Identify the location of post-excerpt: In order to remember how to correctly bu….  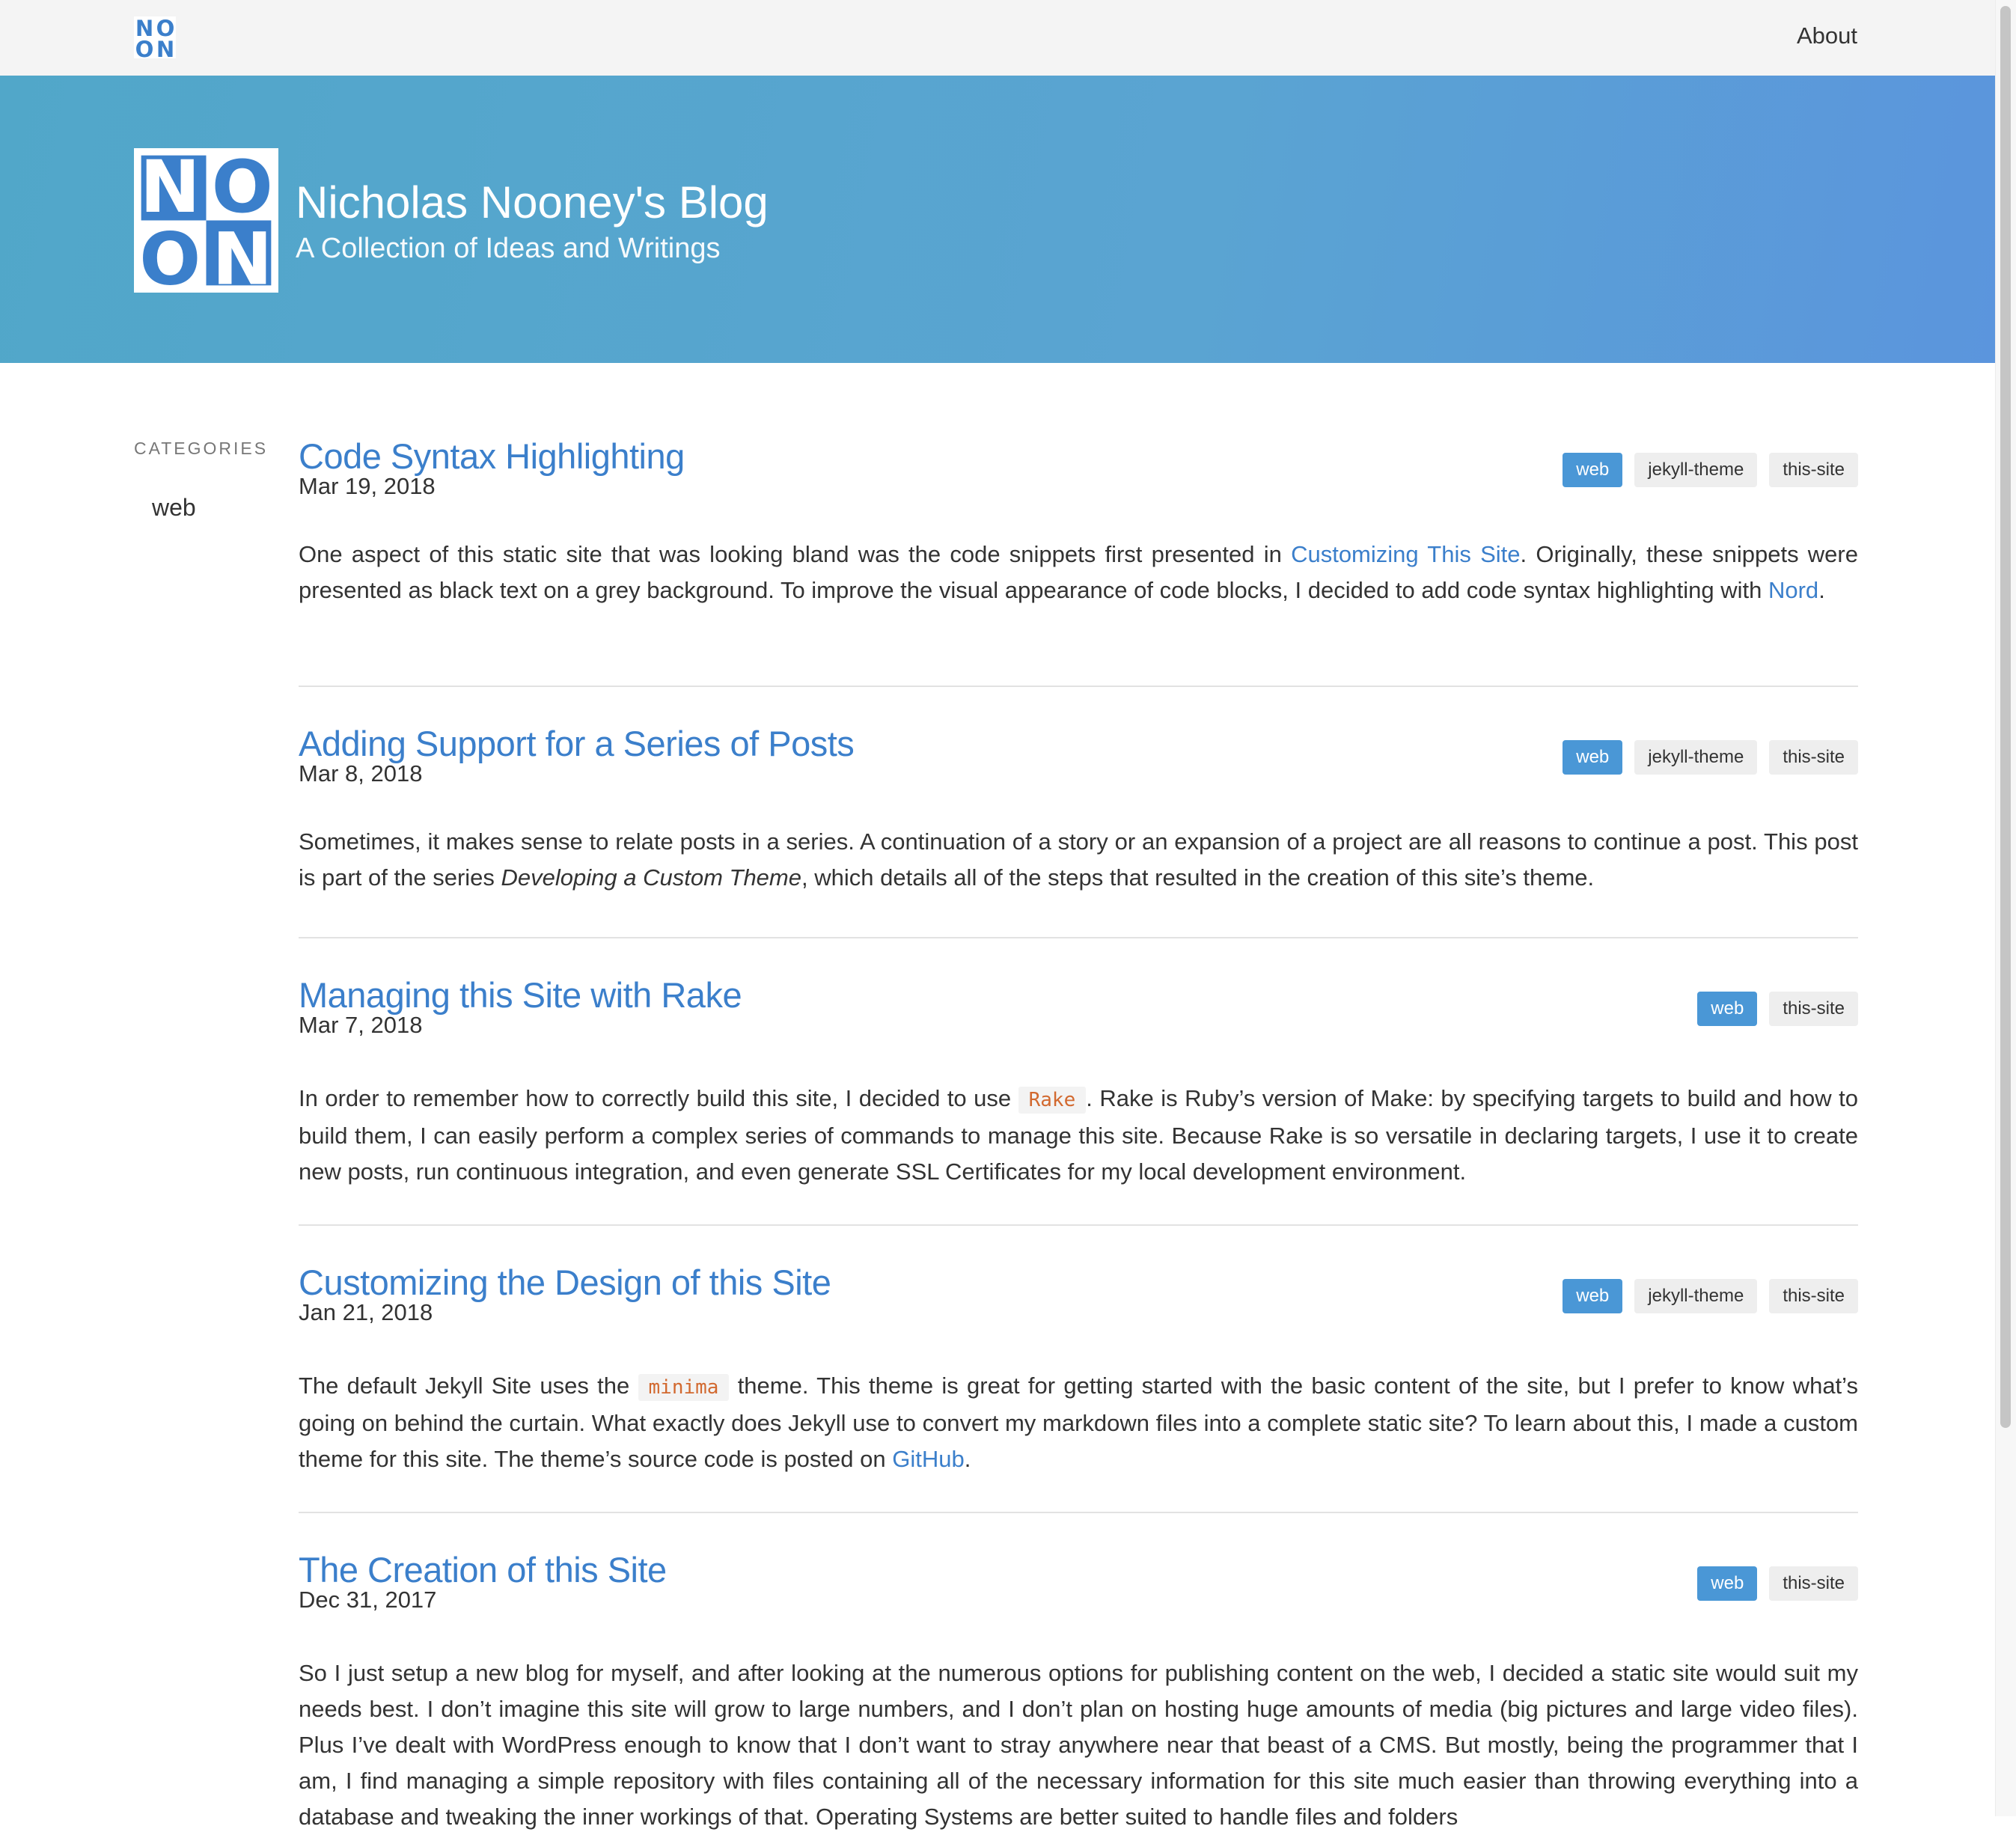
(1078, 1135).